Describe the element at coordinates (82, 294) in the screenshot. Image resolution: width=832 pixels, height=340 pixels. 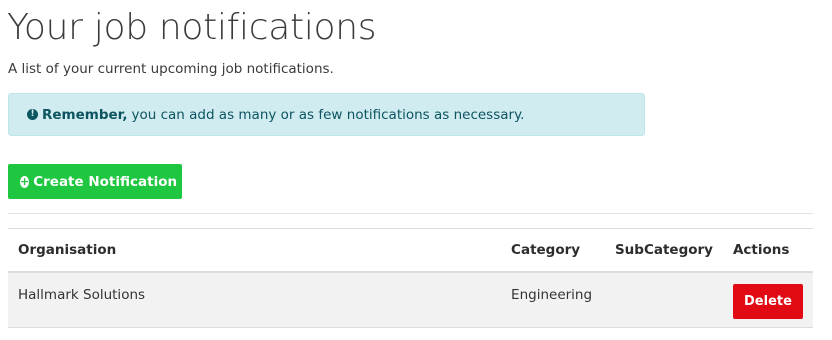
I see `cell-organisation: Hallmark Solutions` at that location.